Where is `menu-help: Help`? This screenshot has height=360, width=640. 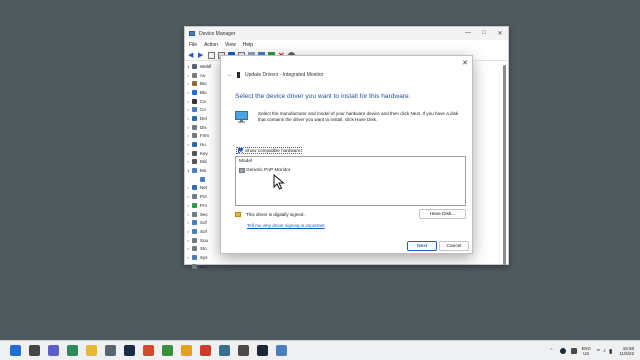 menu-help: Help is located at coordinates (248, 45).